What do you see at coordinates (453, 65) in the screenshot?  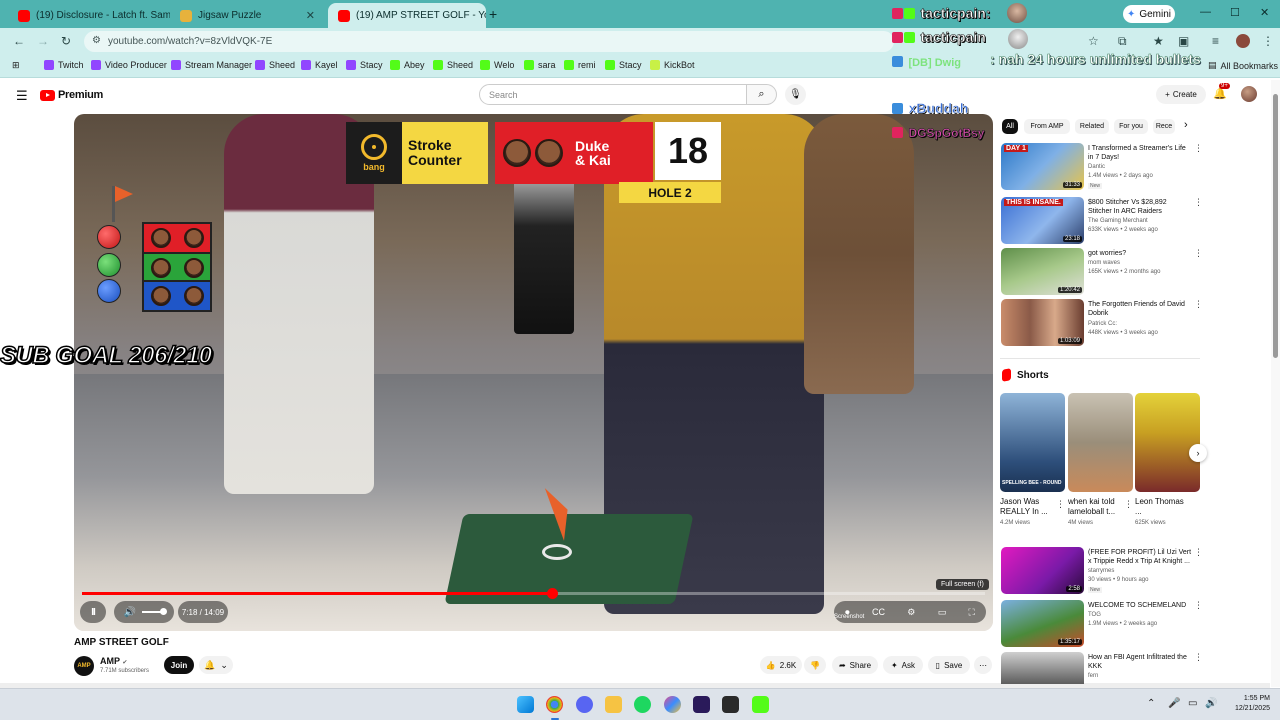 I see `bookmark-sheed-kick: Sheed` at bounding box center [453, 65].